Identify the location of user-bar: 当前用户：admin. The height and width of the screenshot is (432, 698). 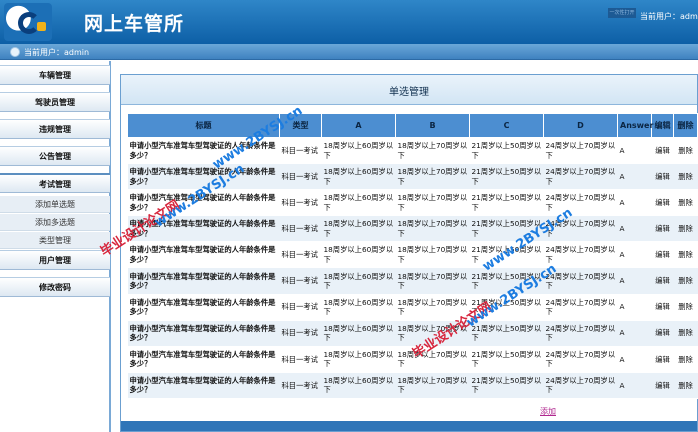
(349, 52).